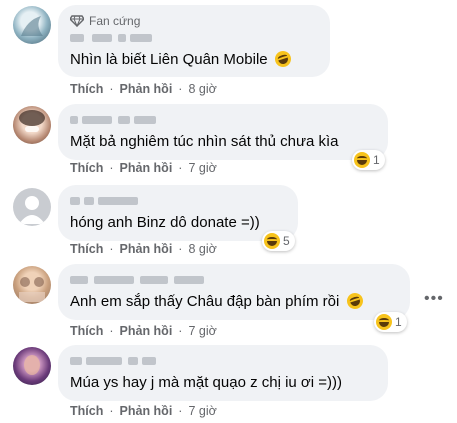 The image size is (457, 423). I want to click on comment-text-content: Nhìn là biết Liên Quân Mobile, so click(169, 59).